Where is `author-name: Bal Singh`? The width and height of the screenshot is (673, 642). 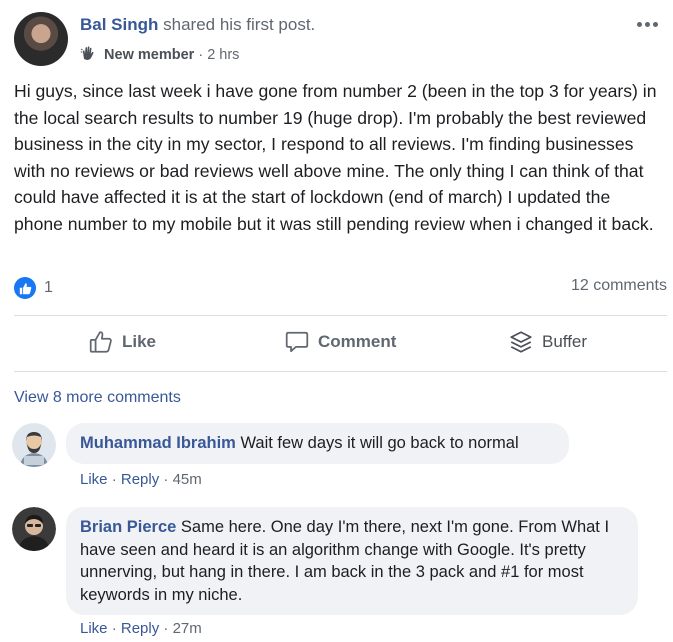 author-name: Bal Singh is located at coordinates (119, 24).